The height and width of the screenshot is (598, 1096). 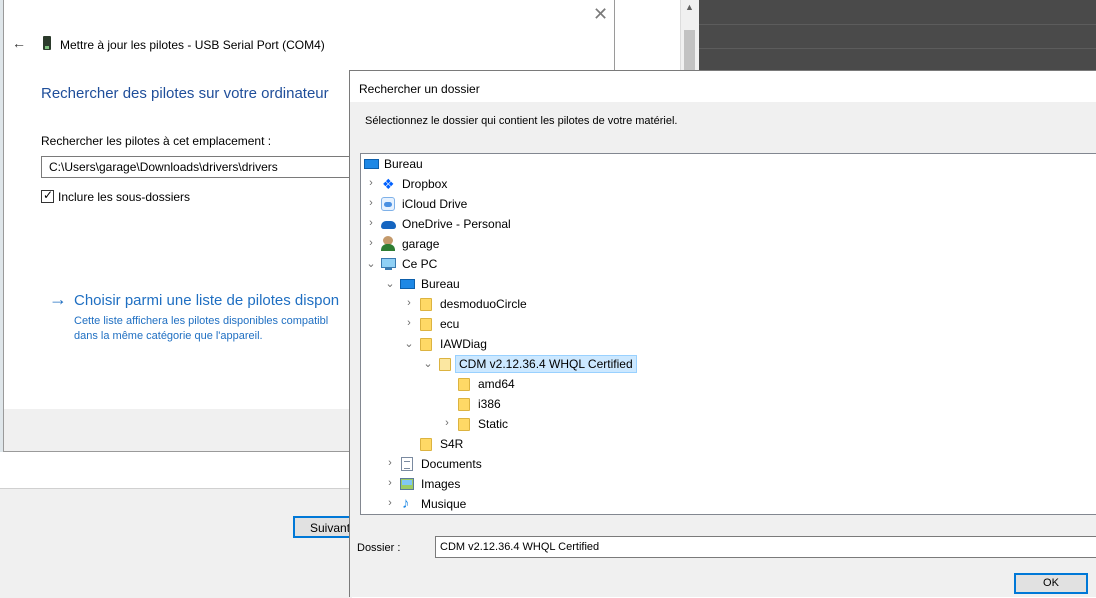 I want to click on description-line: dans la même catégorie que l'appareil., so click(x=168, y=336).